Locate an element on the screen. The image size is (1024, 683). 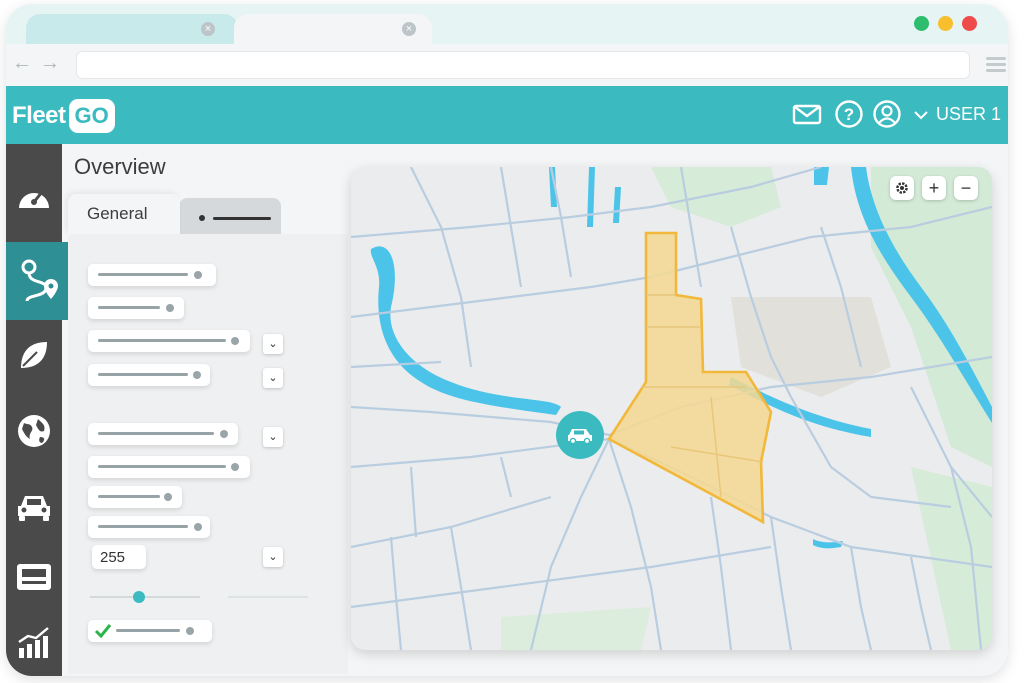
browser-tab-2: × is located at coordinates (333, 30).